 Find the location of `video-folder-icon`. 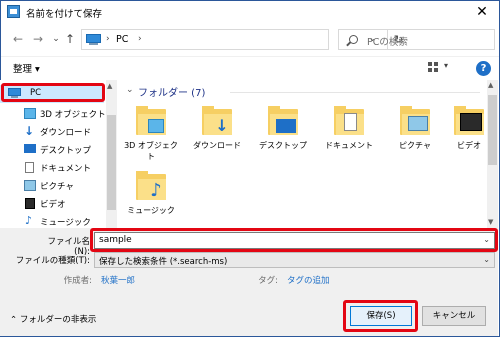

video-folder-icon is located at coordinates (469, 120).